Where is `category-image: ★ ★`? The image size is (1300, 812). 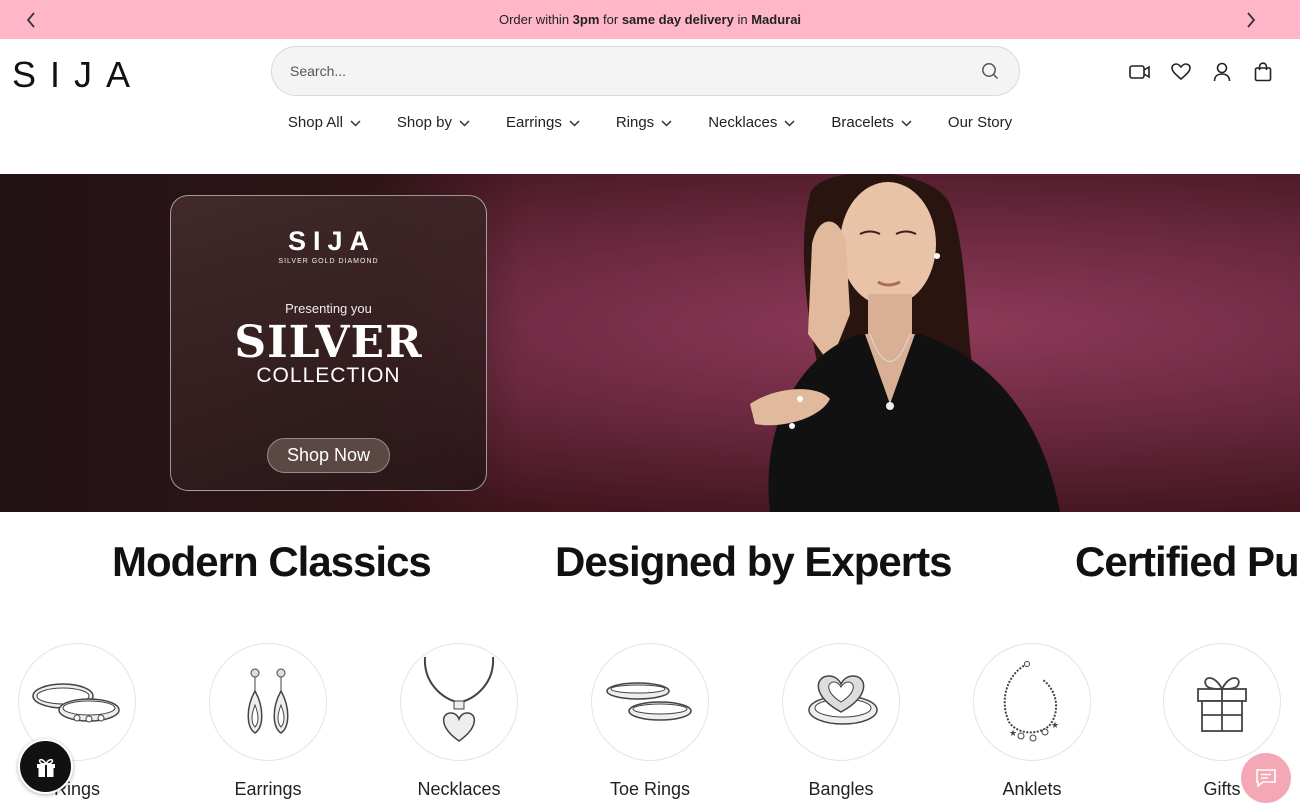 category-image: ★ ★ is located at coordinates (1032, 702).